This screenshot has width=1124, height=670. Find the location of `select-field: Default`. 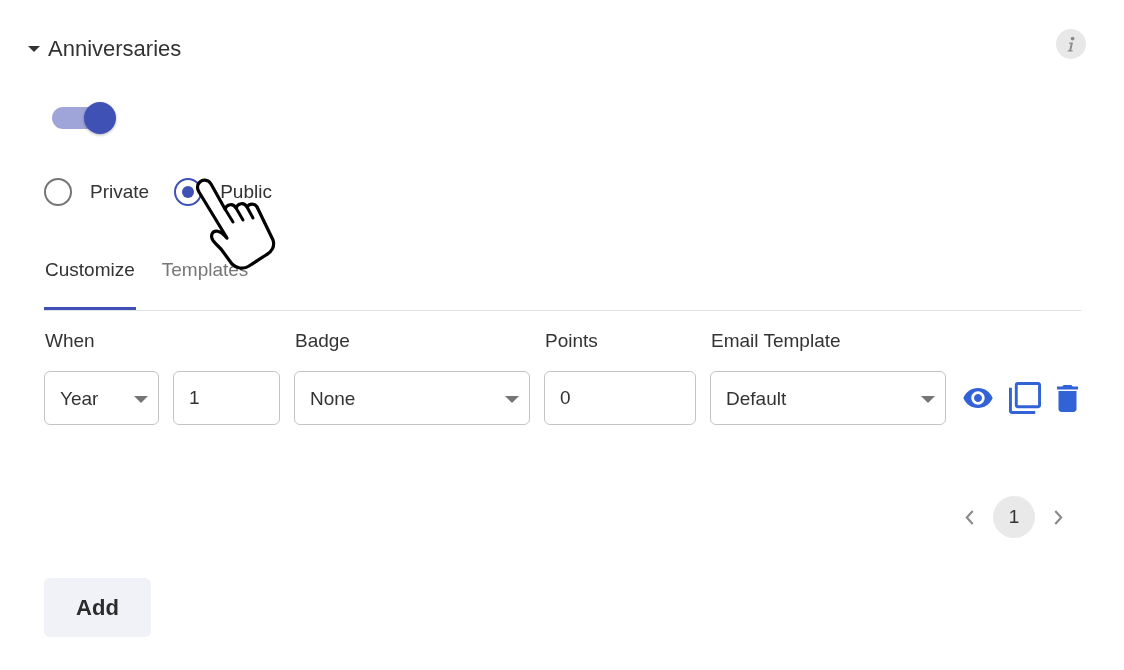

select-field: Default is located at coordinates (828, 398).